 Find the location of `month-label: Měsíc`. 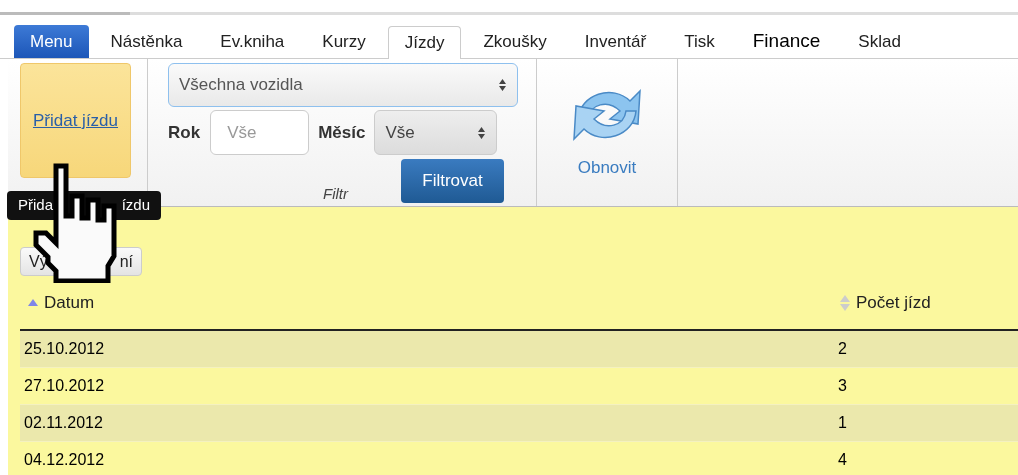

month-label: Měsíc is located at coordinates (342, 132).